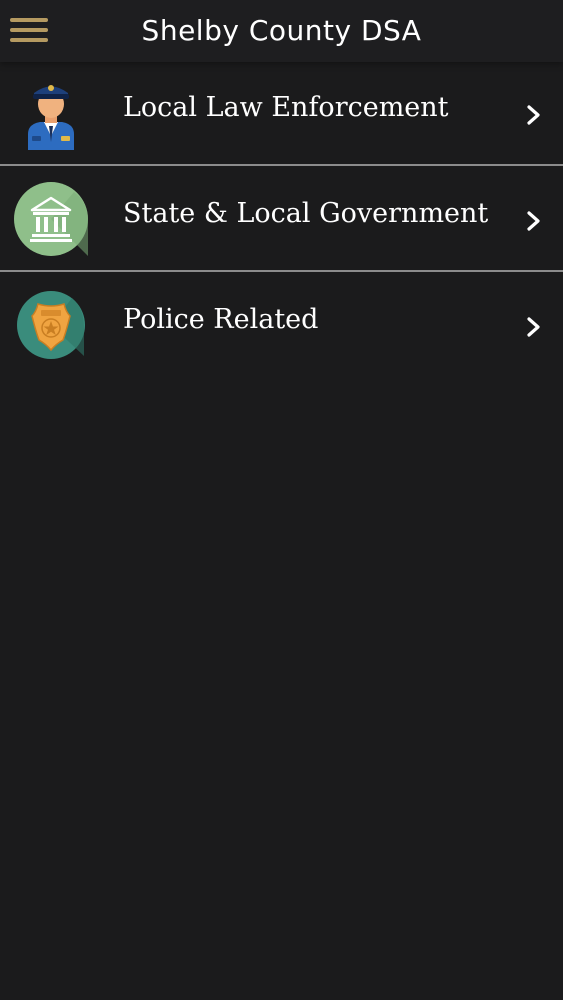 This screenshot has width=563, height=1000. What do you see at coordinates (221, 319) in the screenshot?
I see `list-item-label: Police Related` at bounding box center [221, 319].